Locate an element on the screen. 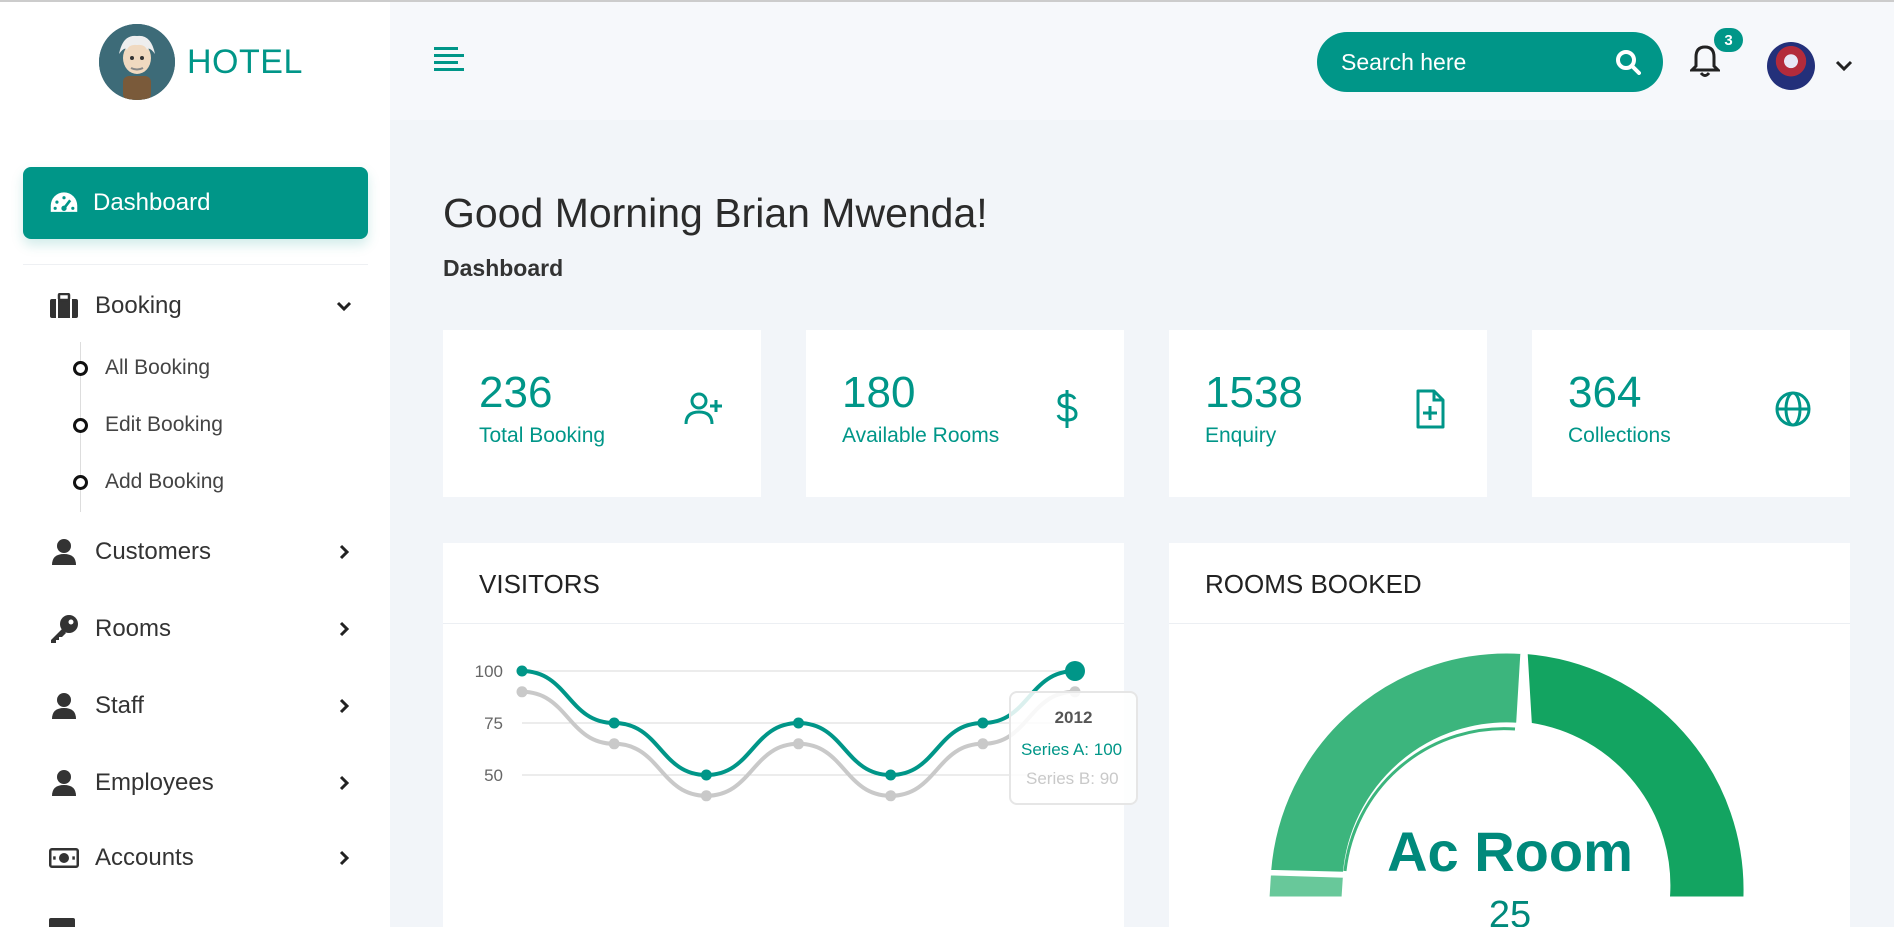 Image resolution: width=1894 pixels, height=927 pixels. chart-tooltip: 2012 Series A: 100 Series B: 90 is located at coordinates (1073, 748).